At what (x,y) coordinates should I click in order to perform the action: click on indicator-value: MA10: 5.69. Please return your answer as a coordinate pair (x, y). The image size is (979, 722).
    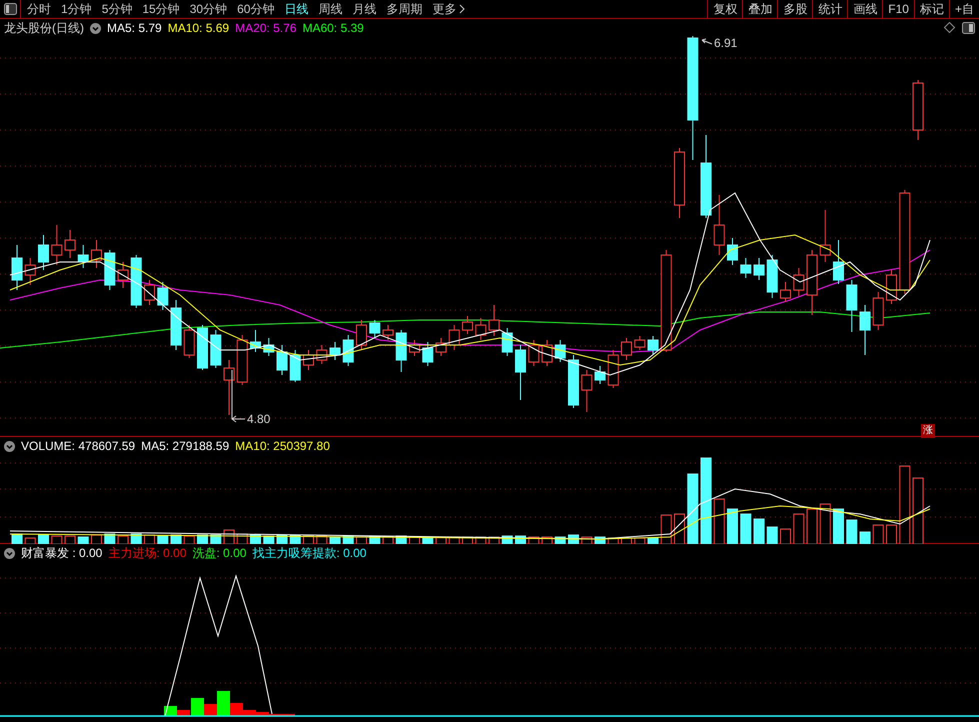
    Looking at the image, I should click on (199, 28).